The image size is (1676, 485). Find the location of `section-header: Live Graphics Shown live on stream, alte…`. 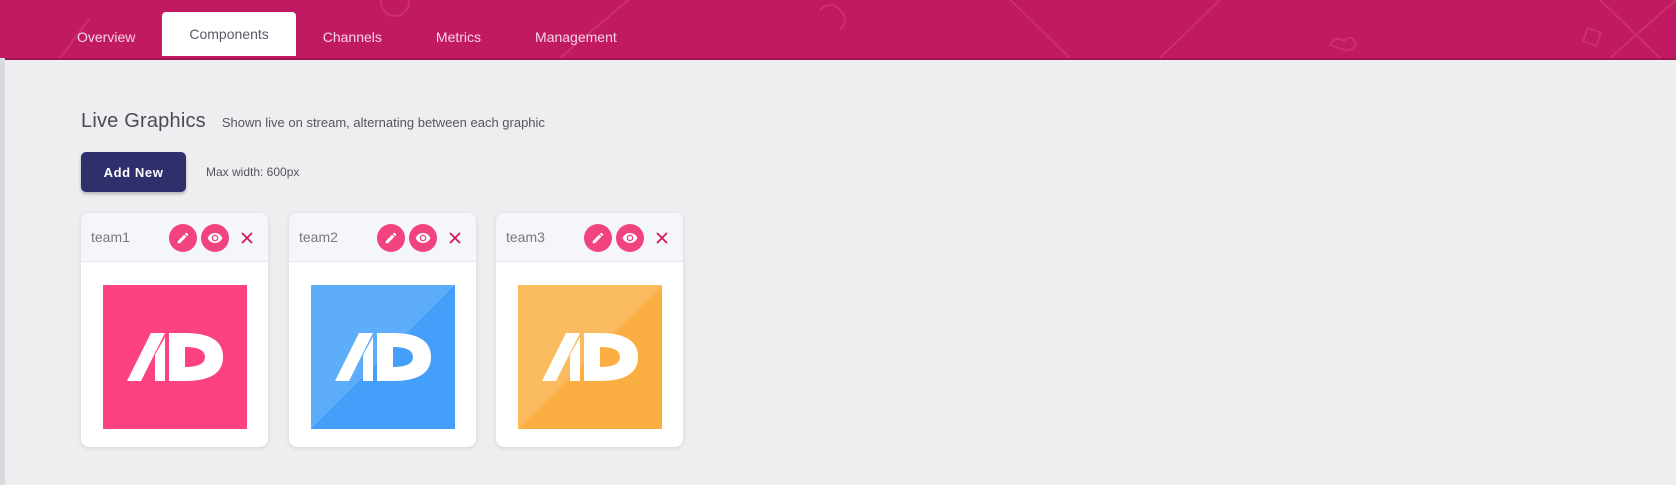

section-header: Live Graphics Shown live on stream, alte… is located at coordinates (313, 121).